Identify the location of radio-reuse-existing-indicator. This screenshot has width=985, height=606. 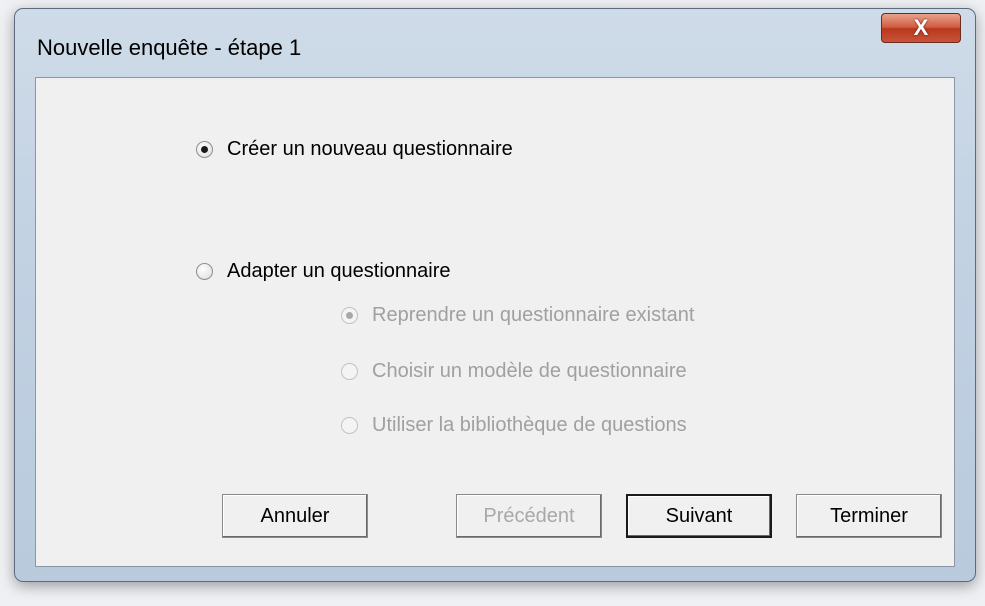
(349, 315).